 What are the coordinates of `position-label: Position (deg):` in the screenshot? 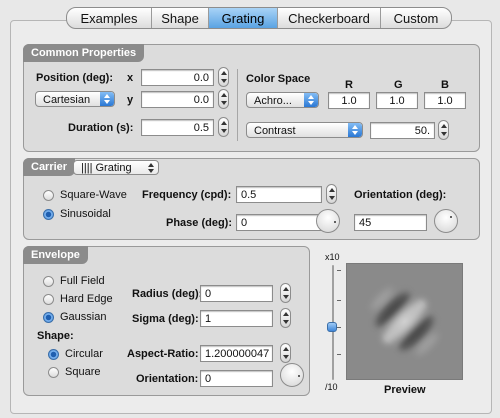 It's located at (74, 78).